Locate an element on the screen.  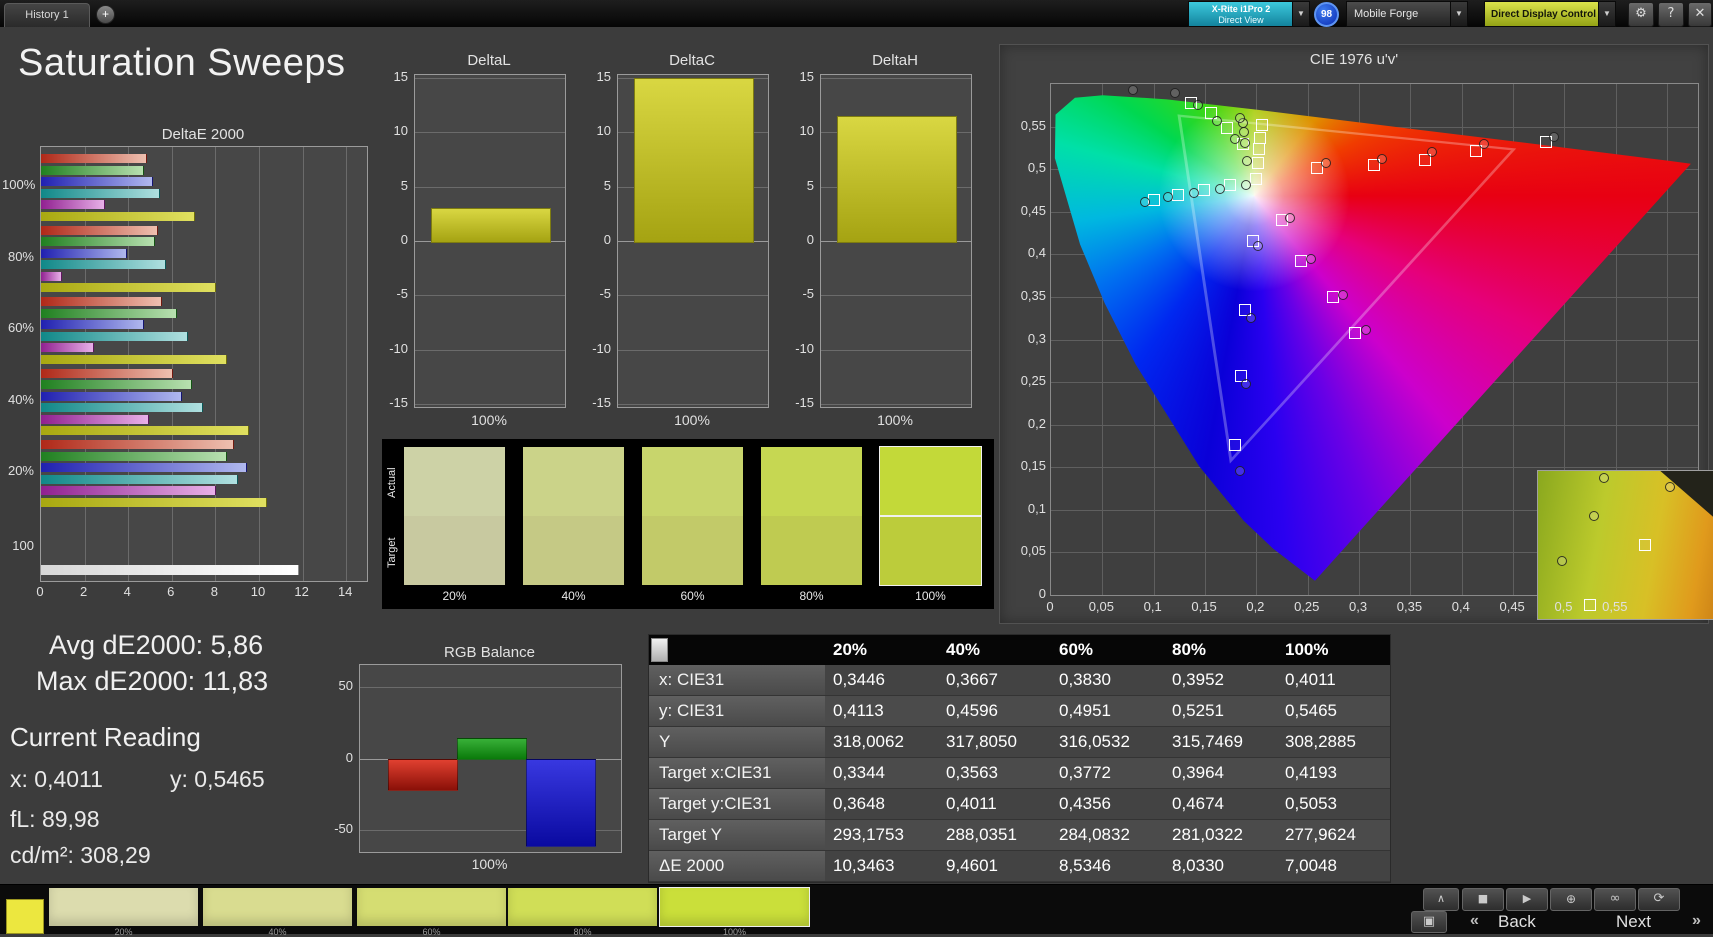
table-cell: 316,0532 is located at coordinates (1107, 742).